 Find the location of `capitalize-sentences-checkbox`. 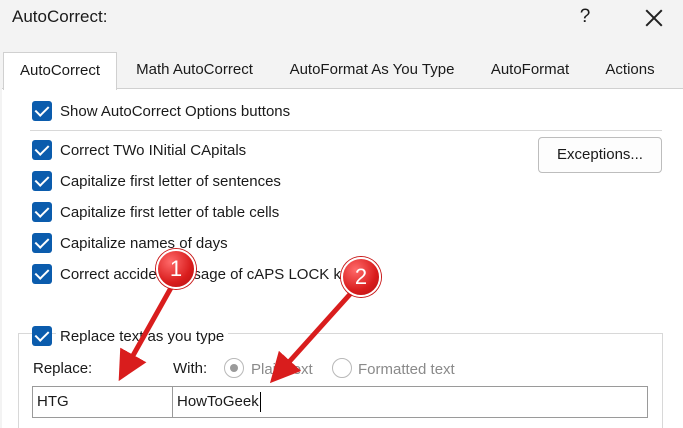

capitalize-sentences-checkbox is located at coordinates (42, 181).